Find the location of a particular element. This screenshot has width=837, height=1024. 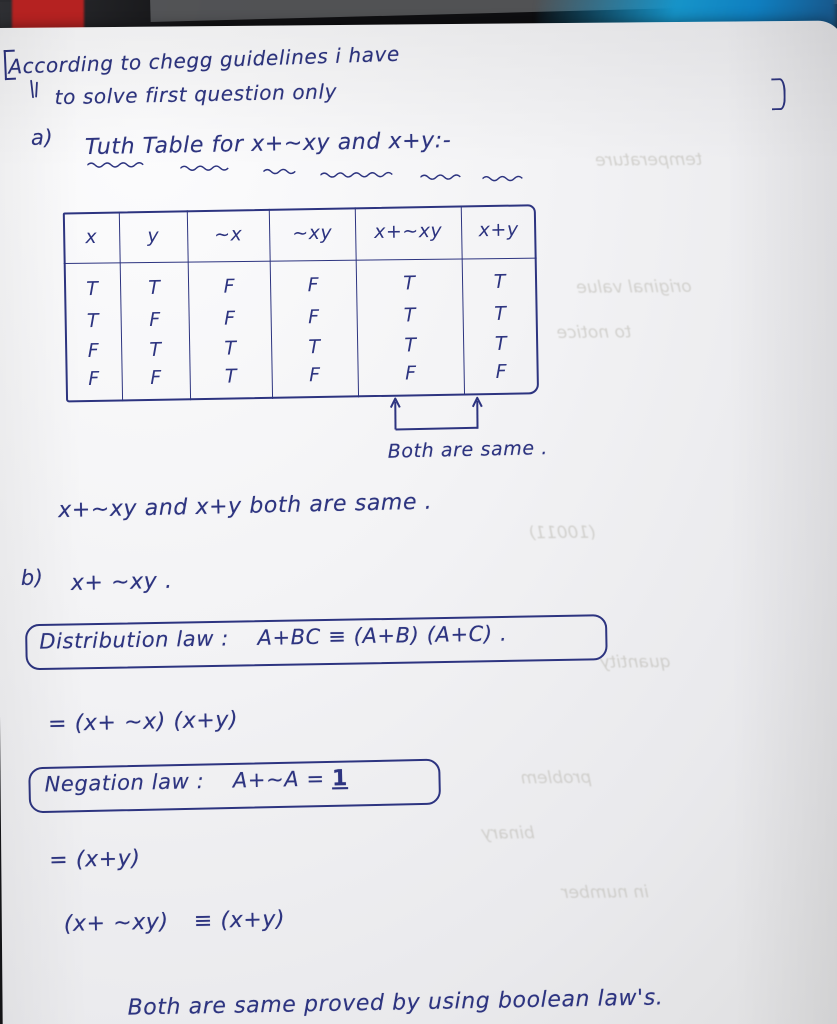

squiggle-underline-and is located at coordinates (443, 176).